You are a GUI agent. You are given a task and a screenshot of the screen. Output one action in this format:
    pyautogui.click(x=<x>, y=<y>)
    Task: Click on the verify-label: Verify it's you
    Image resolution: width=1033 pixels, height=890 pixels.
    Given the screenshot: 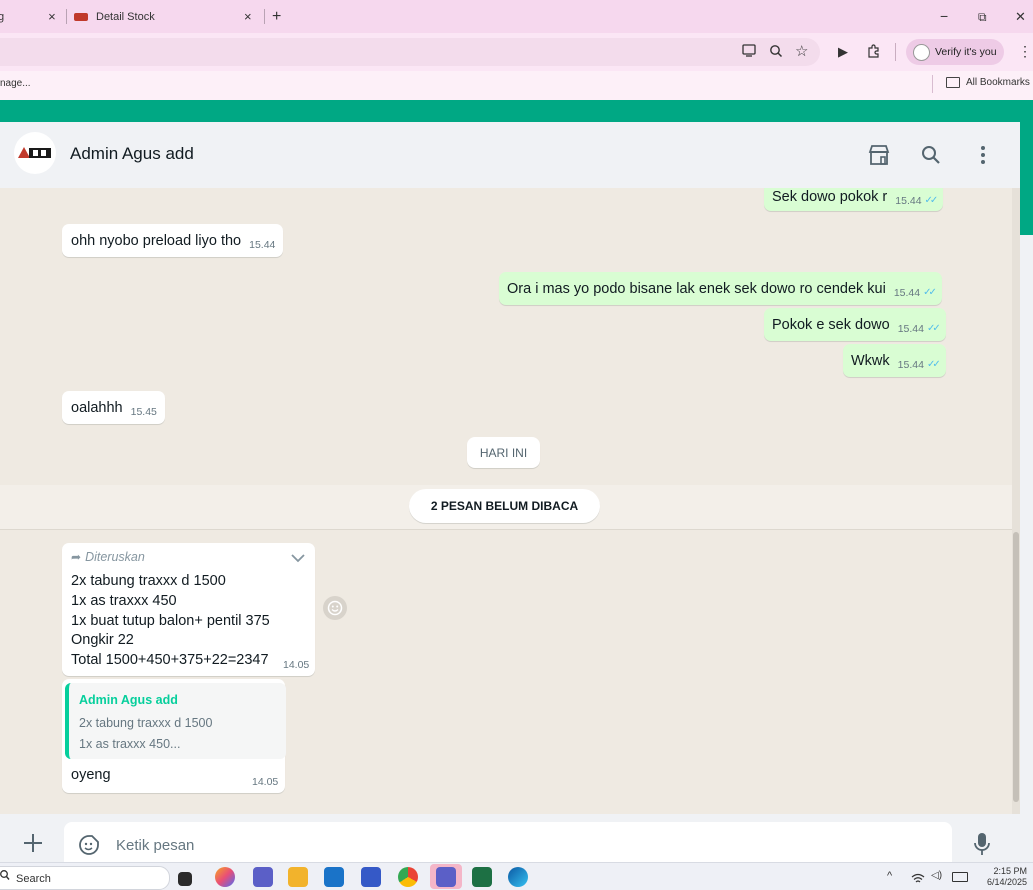 What is the action you would take?
    pyautogui.click(x=966, y=52)
    